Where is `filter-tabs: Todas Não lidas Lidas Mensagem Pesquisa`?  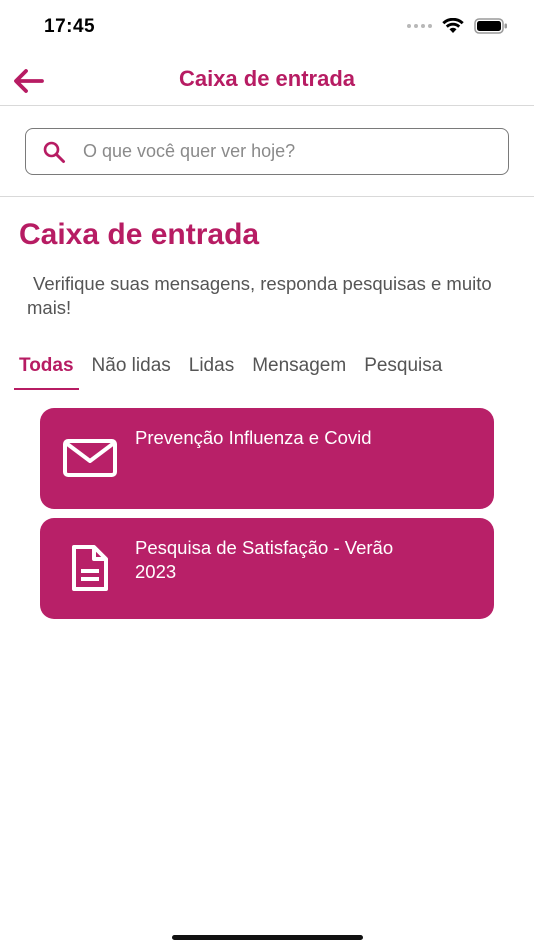
filter-tabs: Todas Não lidas Lidas Mensagem Pesquisa is located at coordinates (234, 371).